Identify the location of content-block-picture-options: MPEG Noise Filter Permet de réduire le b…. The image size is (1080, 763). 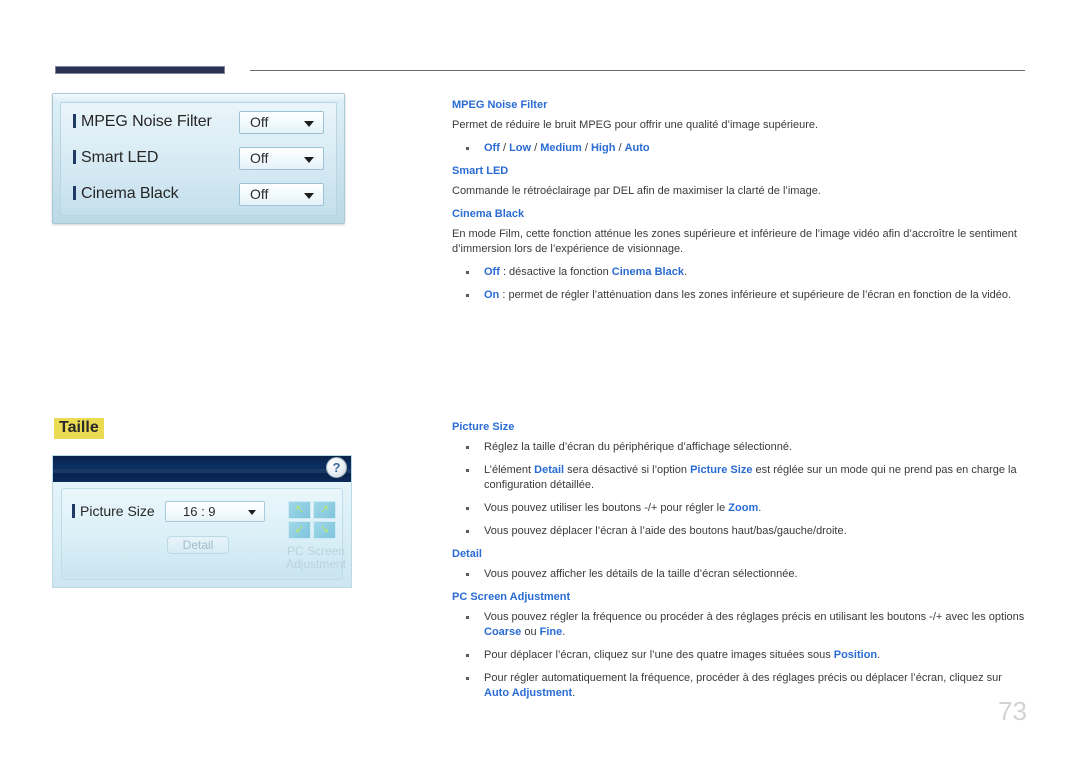
(739, 204).